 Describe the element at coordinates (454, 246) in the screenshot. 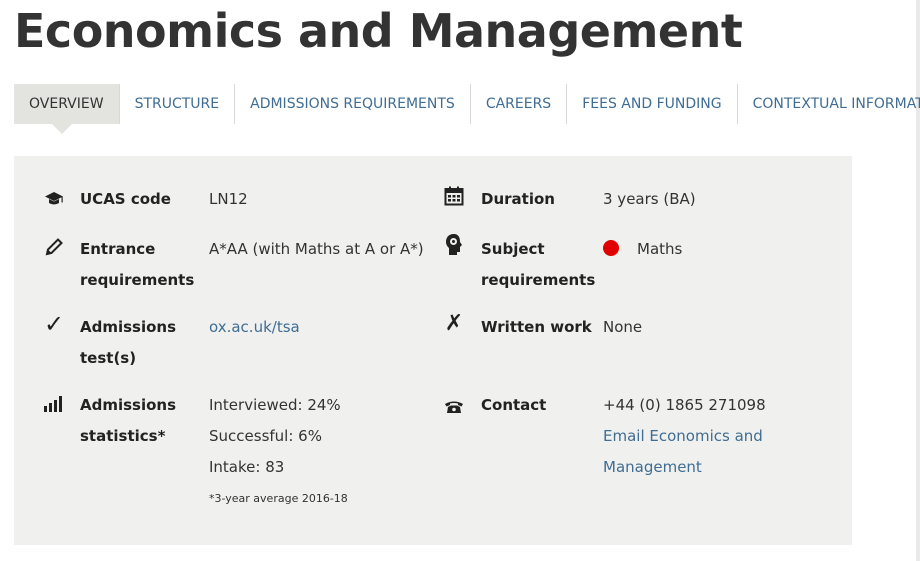

I see `head-gear-icon` at that location.